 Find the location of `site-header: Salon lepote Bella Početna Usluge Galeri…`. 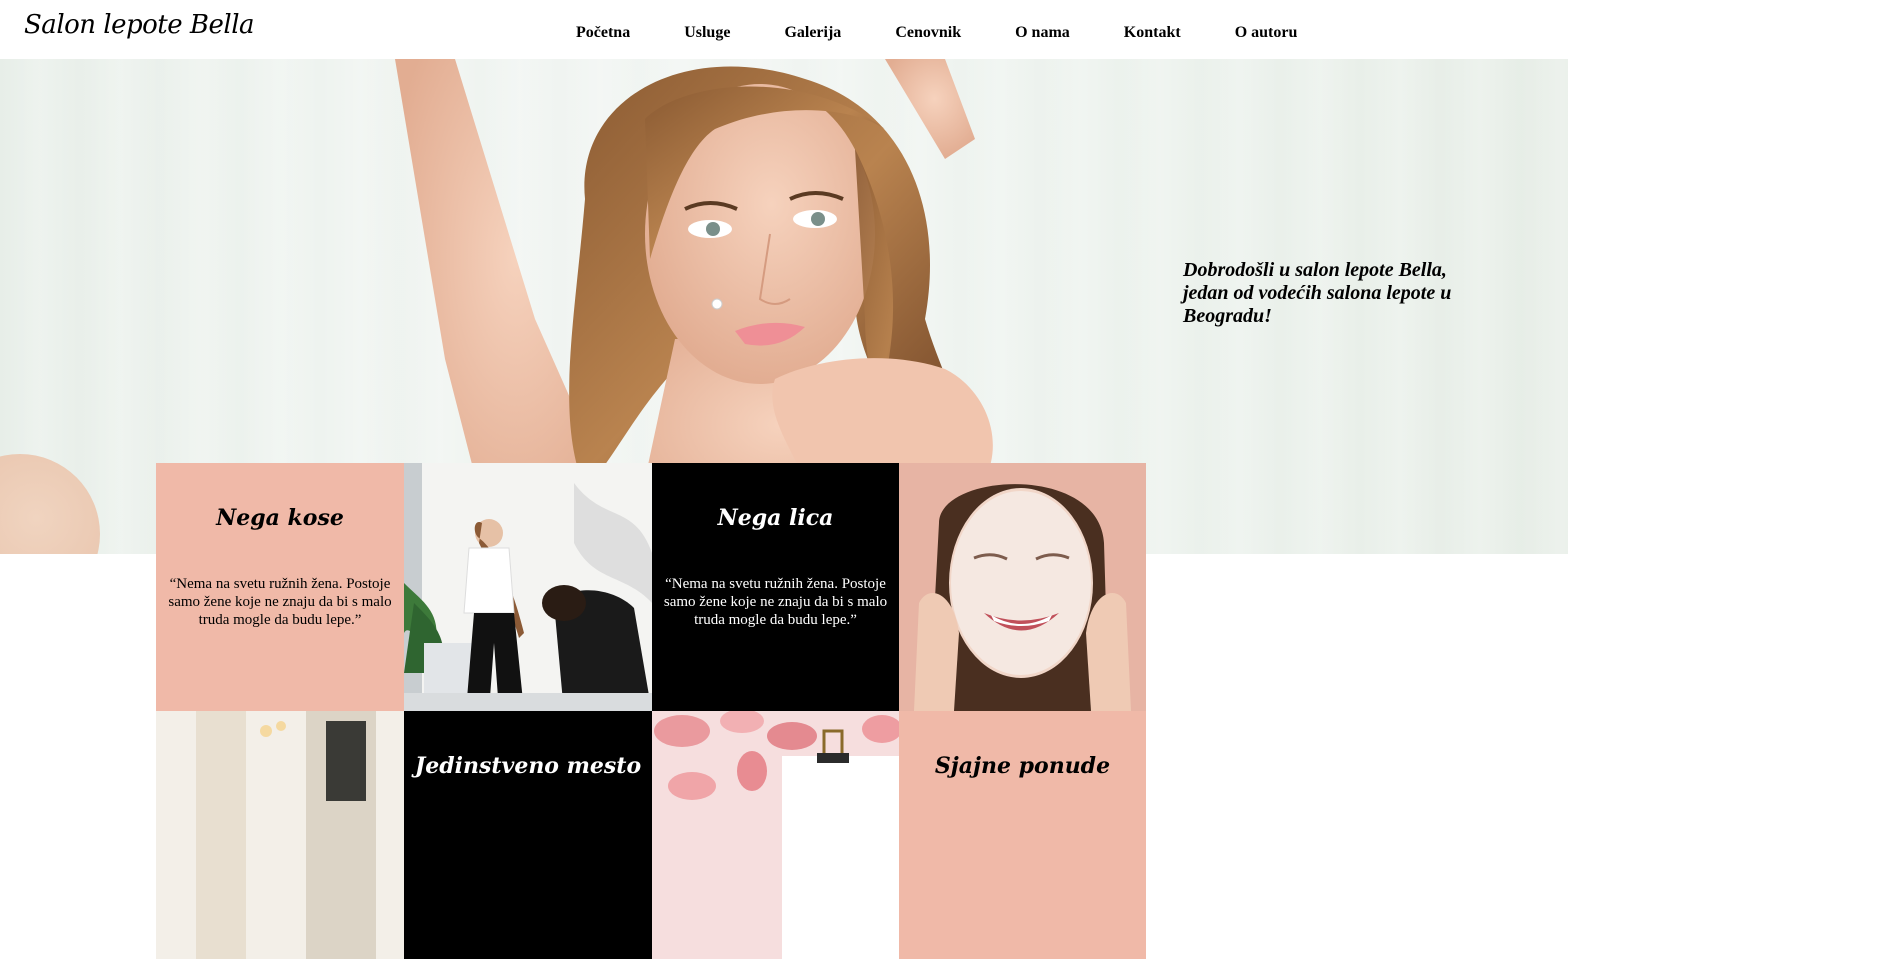

site-header: Salon lepote Bella Početna Usluge Galeri… is located at coordinates (784, 29).